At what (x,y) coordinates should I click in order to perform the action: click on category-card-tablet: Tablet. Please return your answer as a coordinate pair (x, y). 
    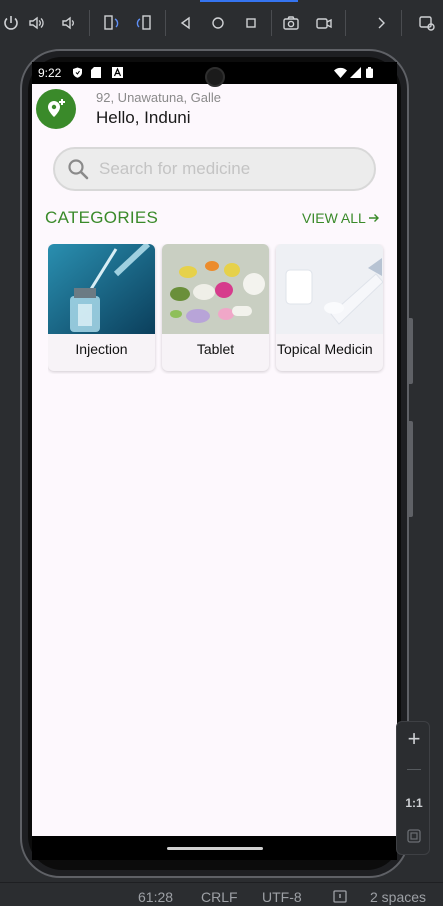
    Looking at the image, I should click on (215, 307).